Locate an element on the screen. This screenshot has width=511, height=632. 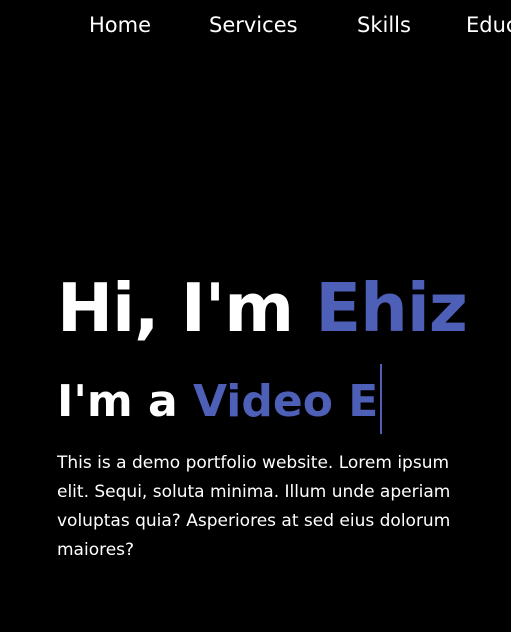
hero-title: Hi, I'm Ehiz is located at coordinates (262, 308).